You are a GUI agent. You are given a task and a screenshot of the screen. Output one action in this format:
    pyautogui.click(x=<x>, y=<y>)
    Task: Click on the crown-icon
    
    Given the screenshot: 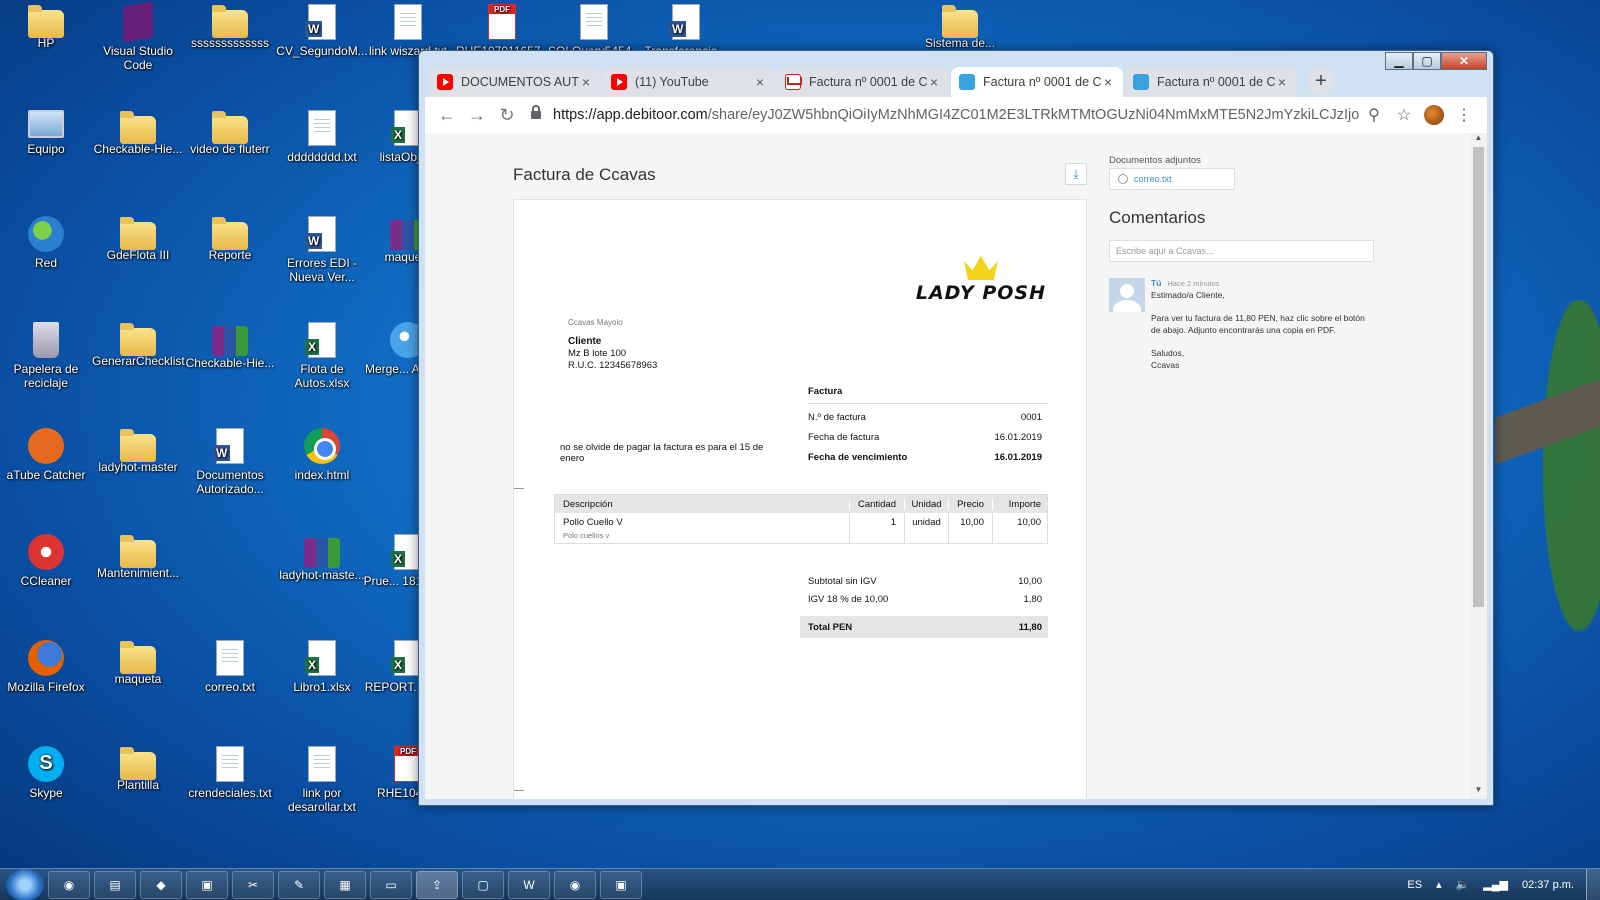 What is the action you would take?
    pyautogui.click(x=980, y=268)
    